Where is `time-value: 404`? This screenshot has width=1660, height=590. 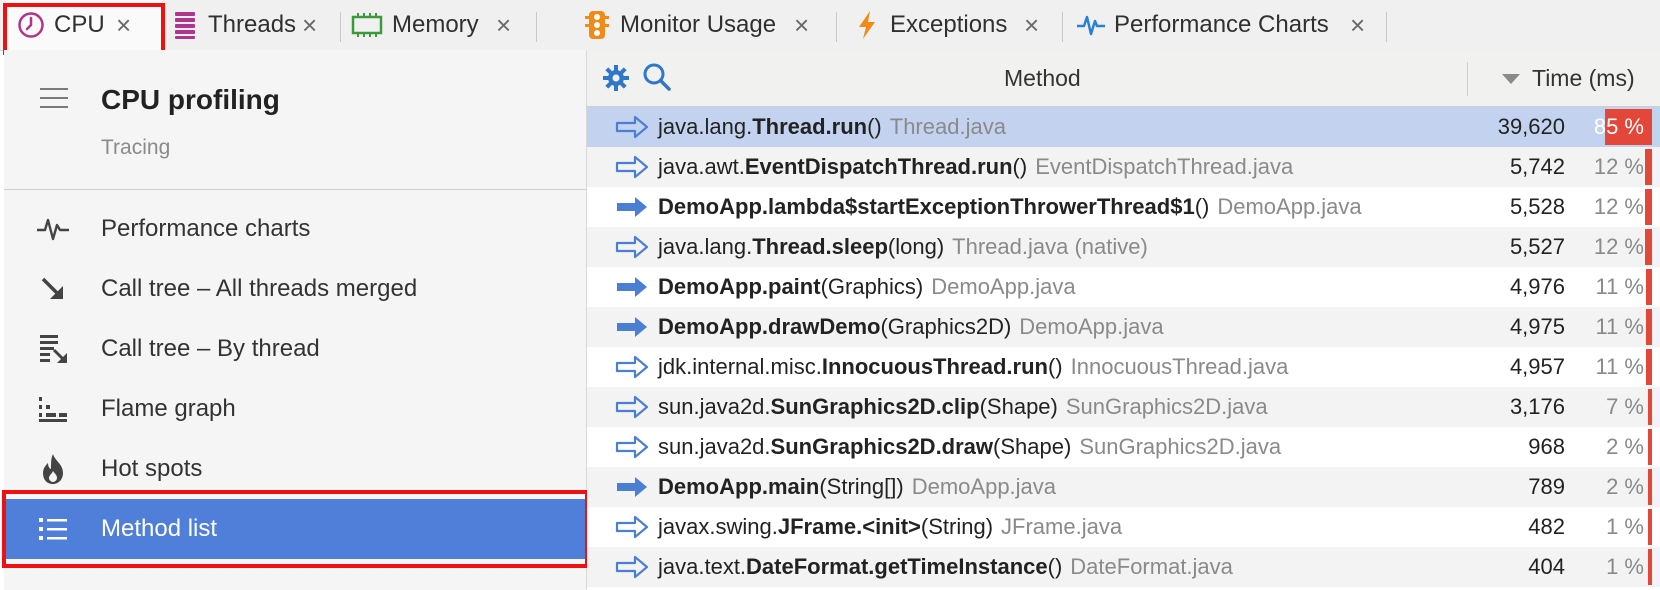
time-value: 404 is located at coordinates (1546, 566).